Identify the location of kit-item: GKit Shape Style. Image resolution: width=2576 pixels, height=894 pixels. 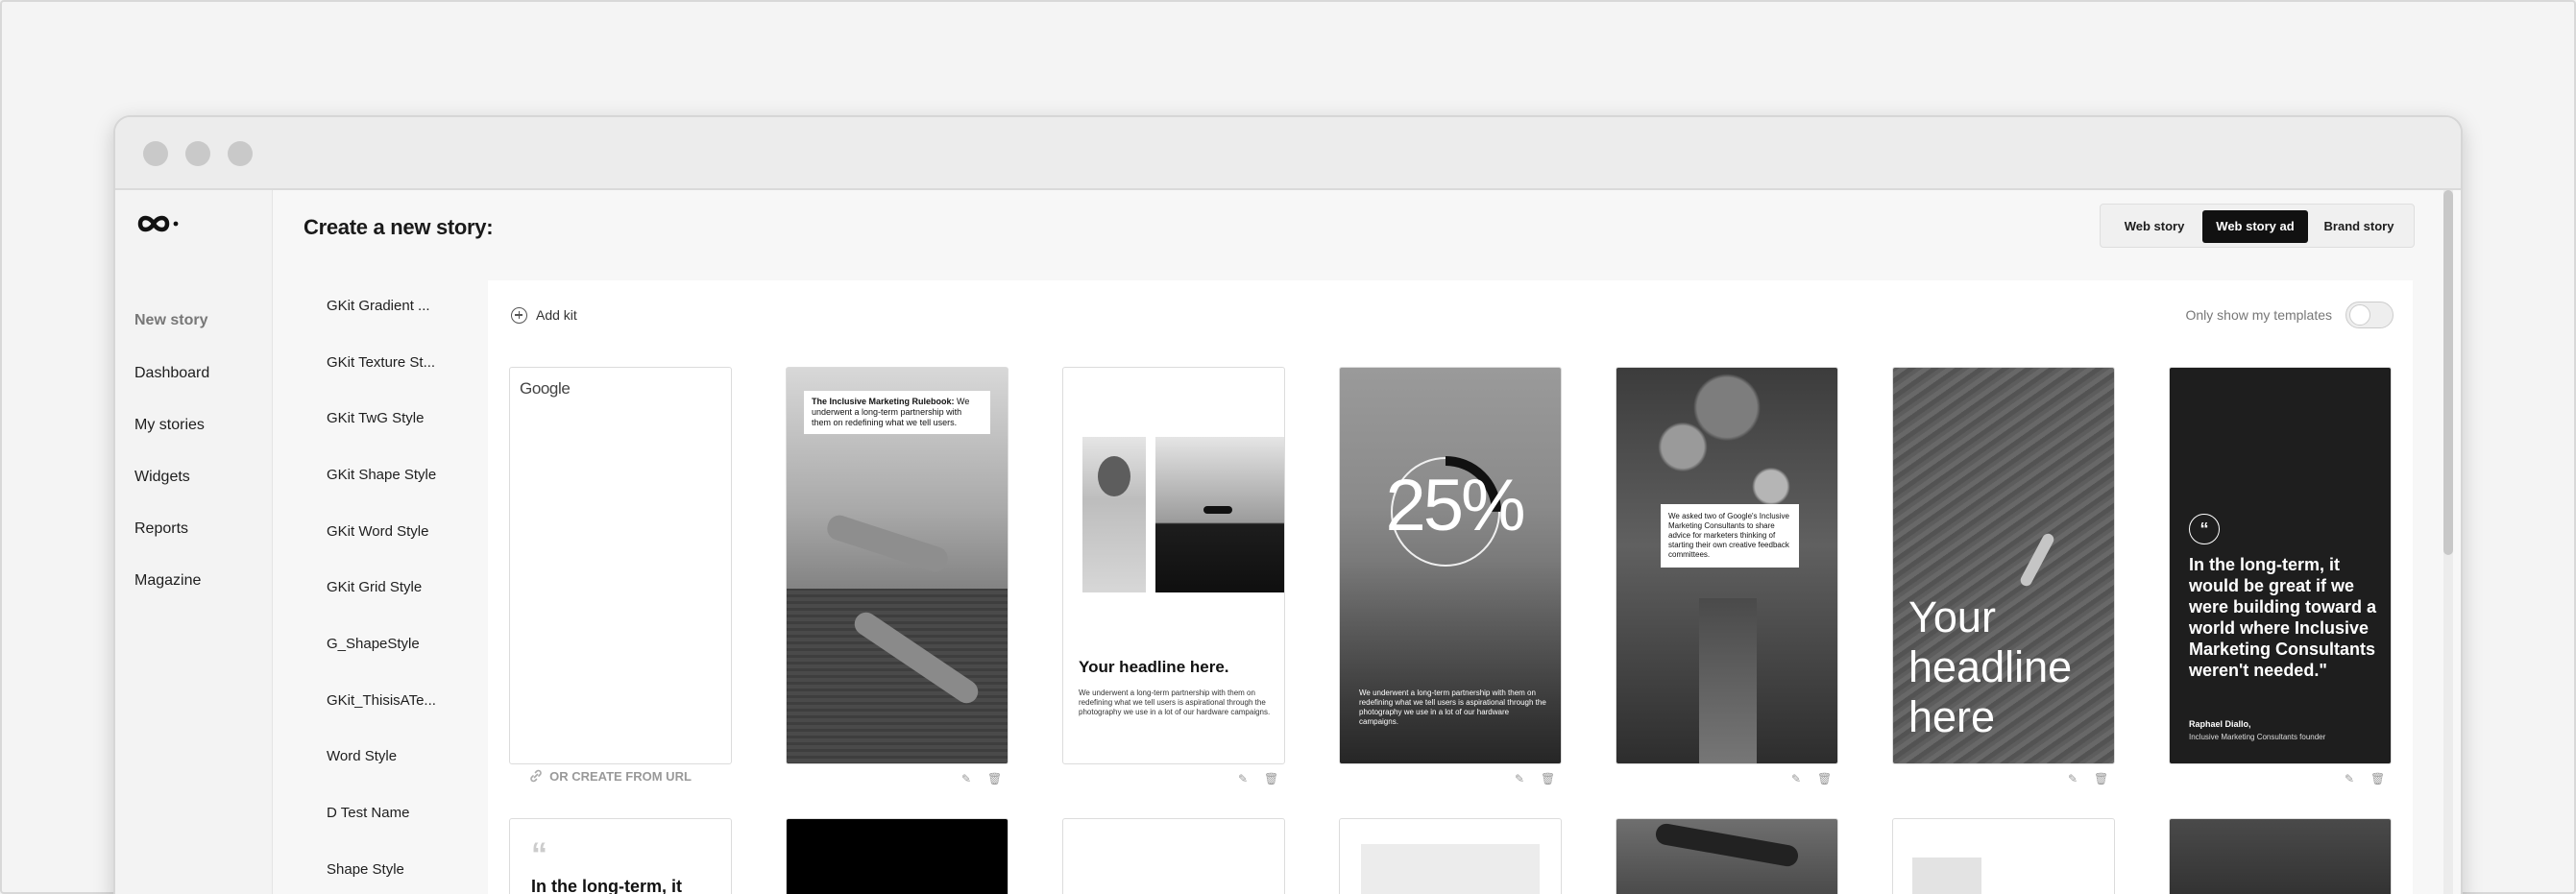
(394, 475).